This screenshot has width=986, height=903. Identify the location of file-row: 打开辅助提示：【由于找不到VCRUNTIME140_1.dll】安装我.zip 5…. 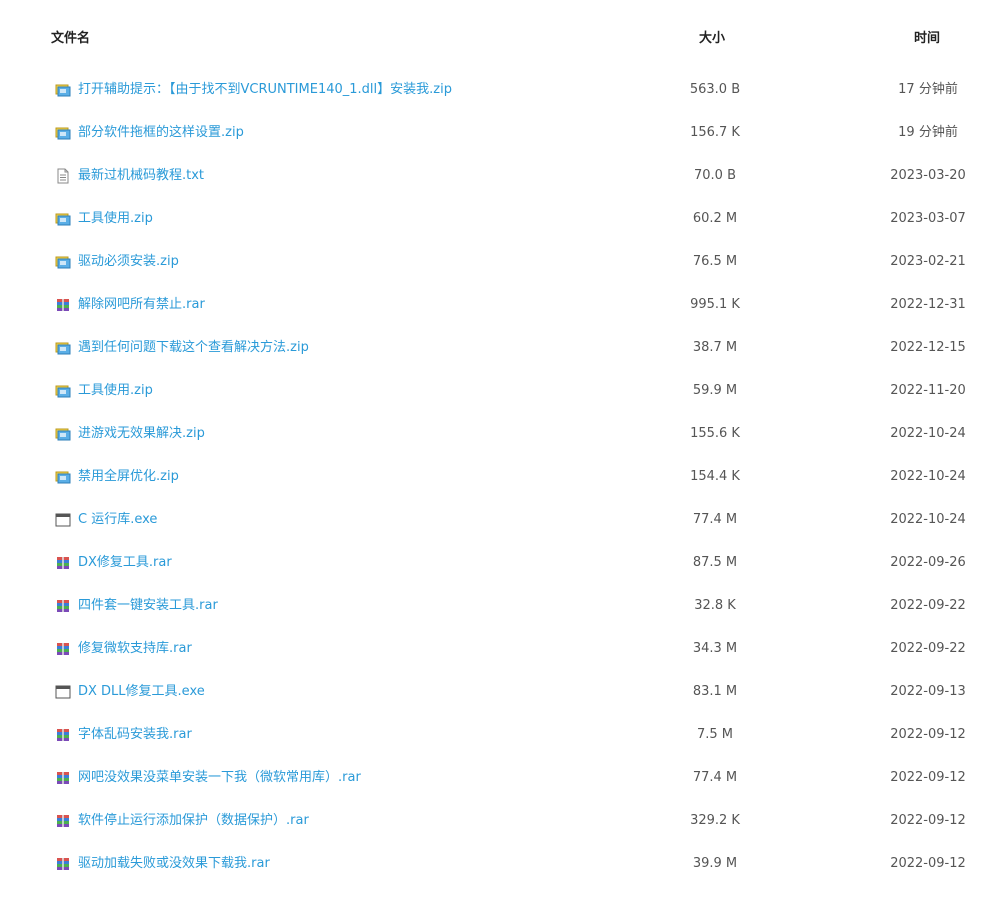
(493, 105).